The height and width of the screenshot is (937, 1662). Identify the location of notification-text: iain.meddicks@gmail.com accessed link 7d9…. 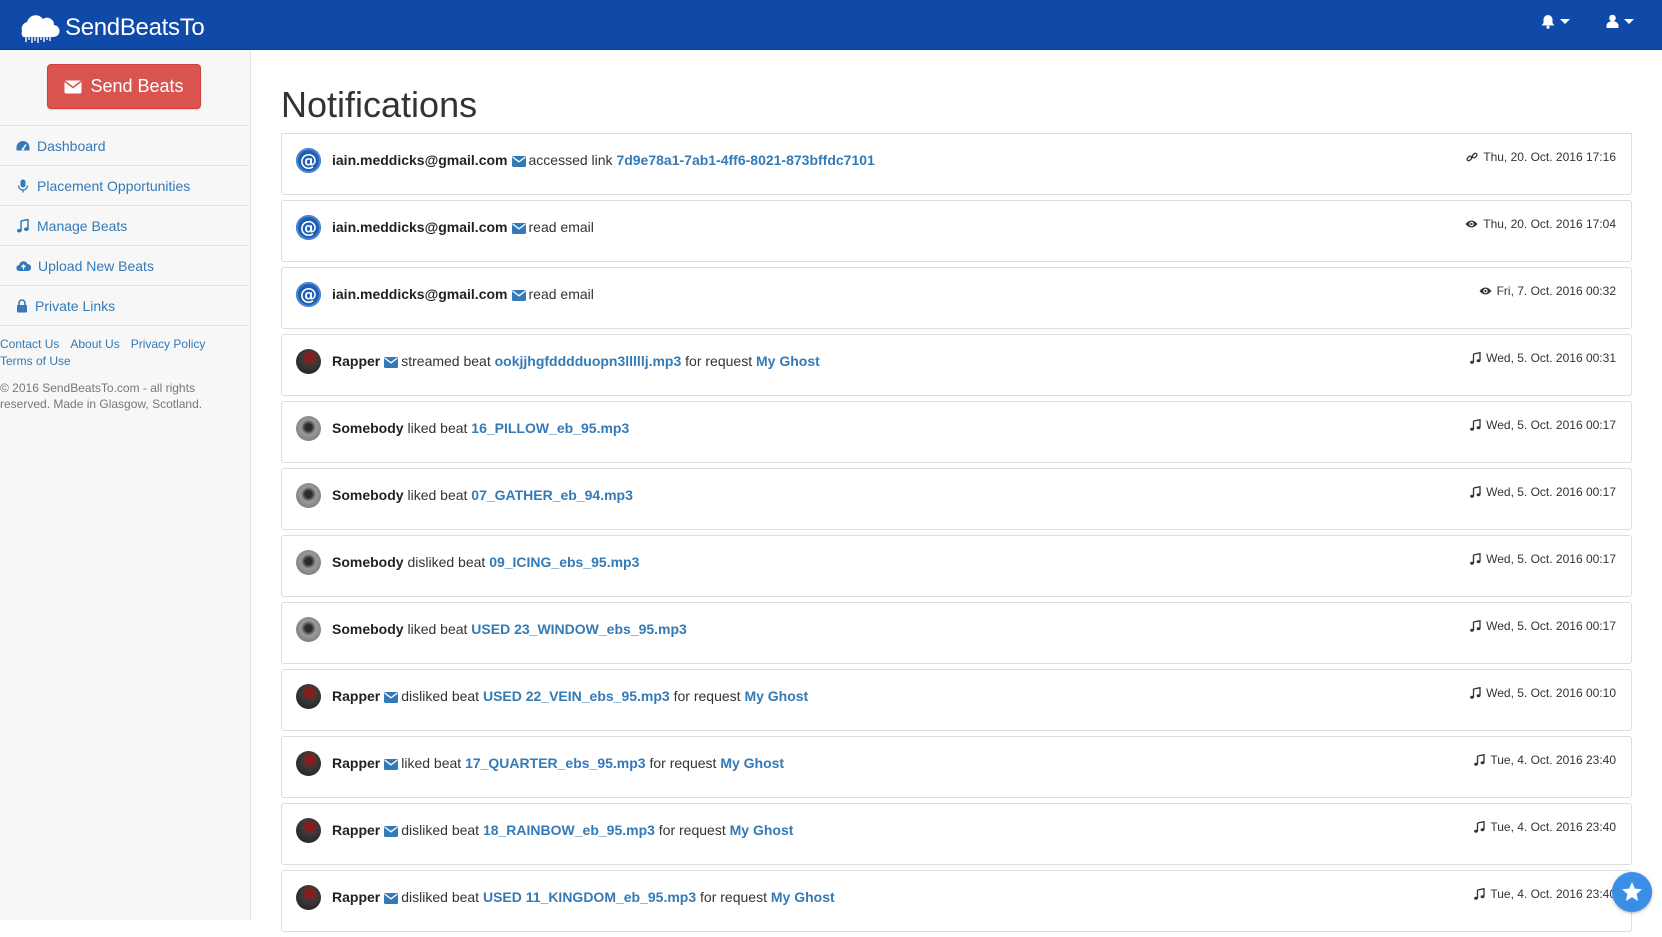
(603, 160).